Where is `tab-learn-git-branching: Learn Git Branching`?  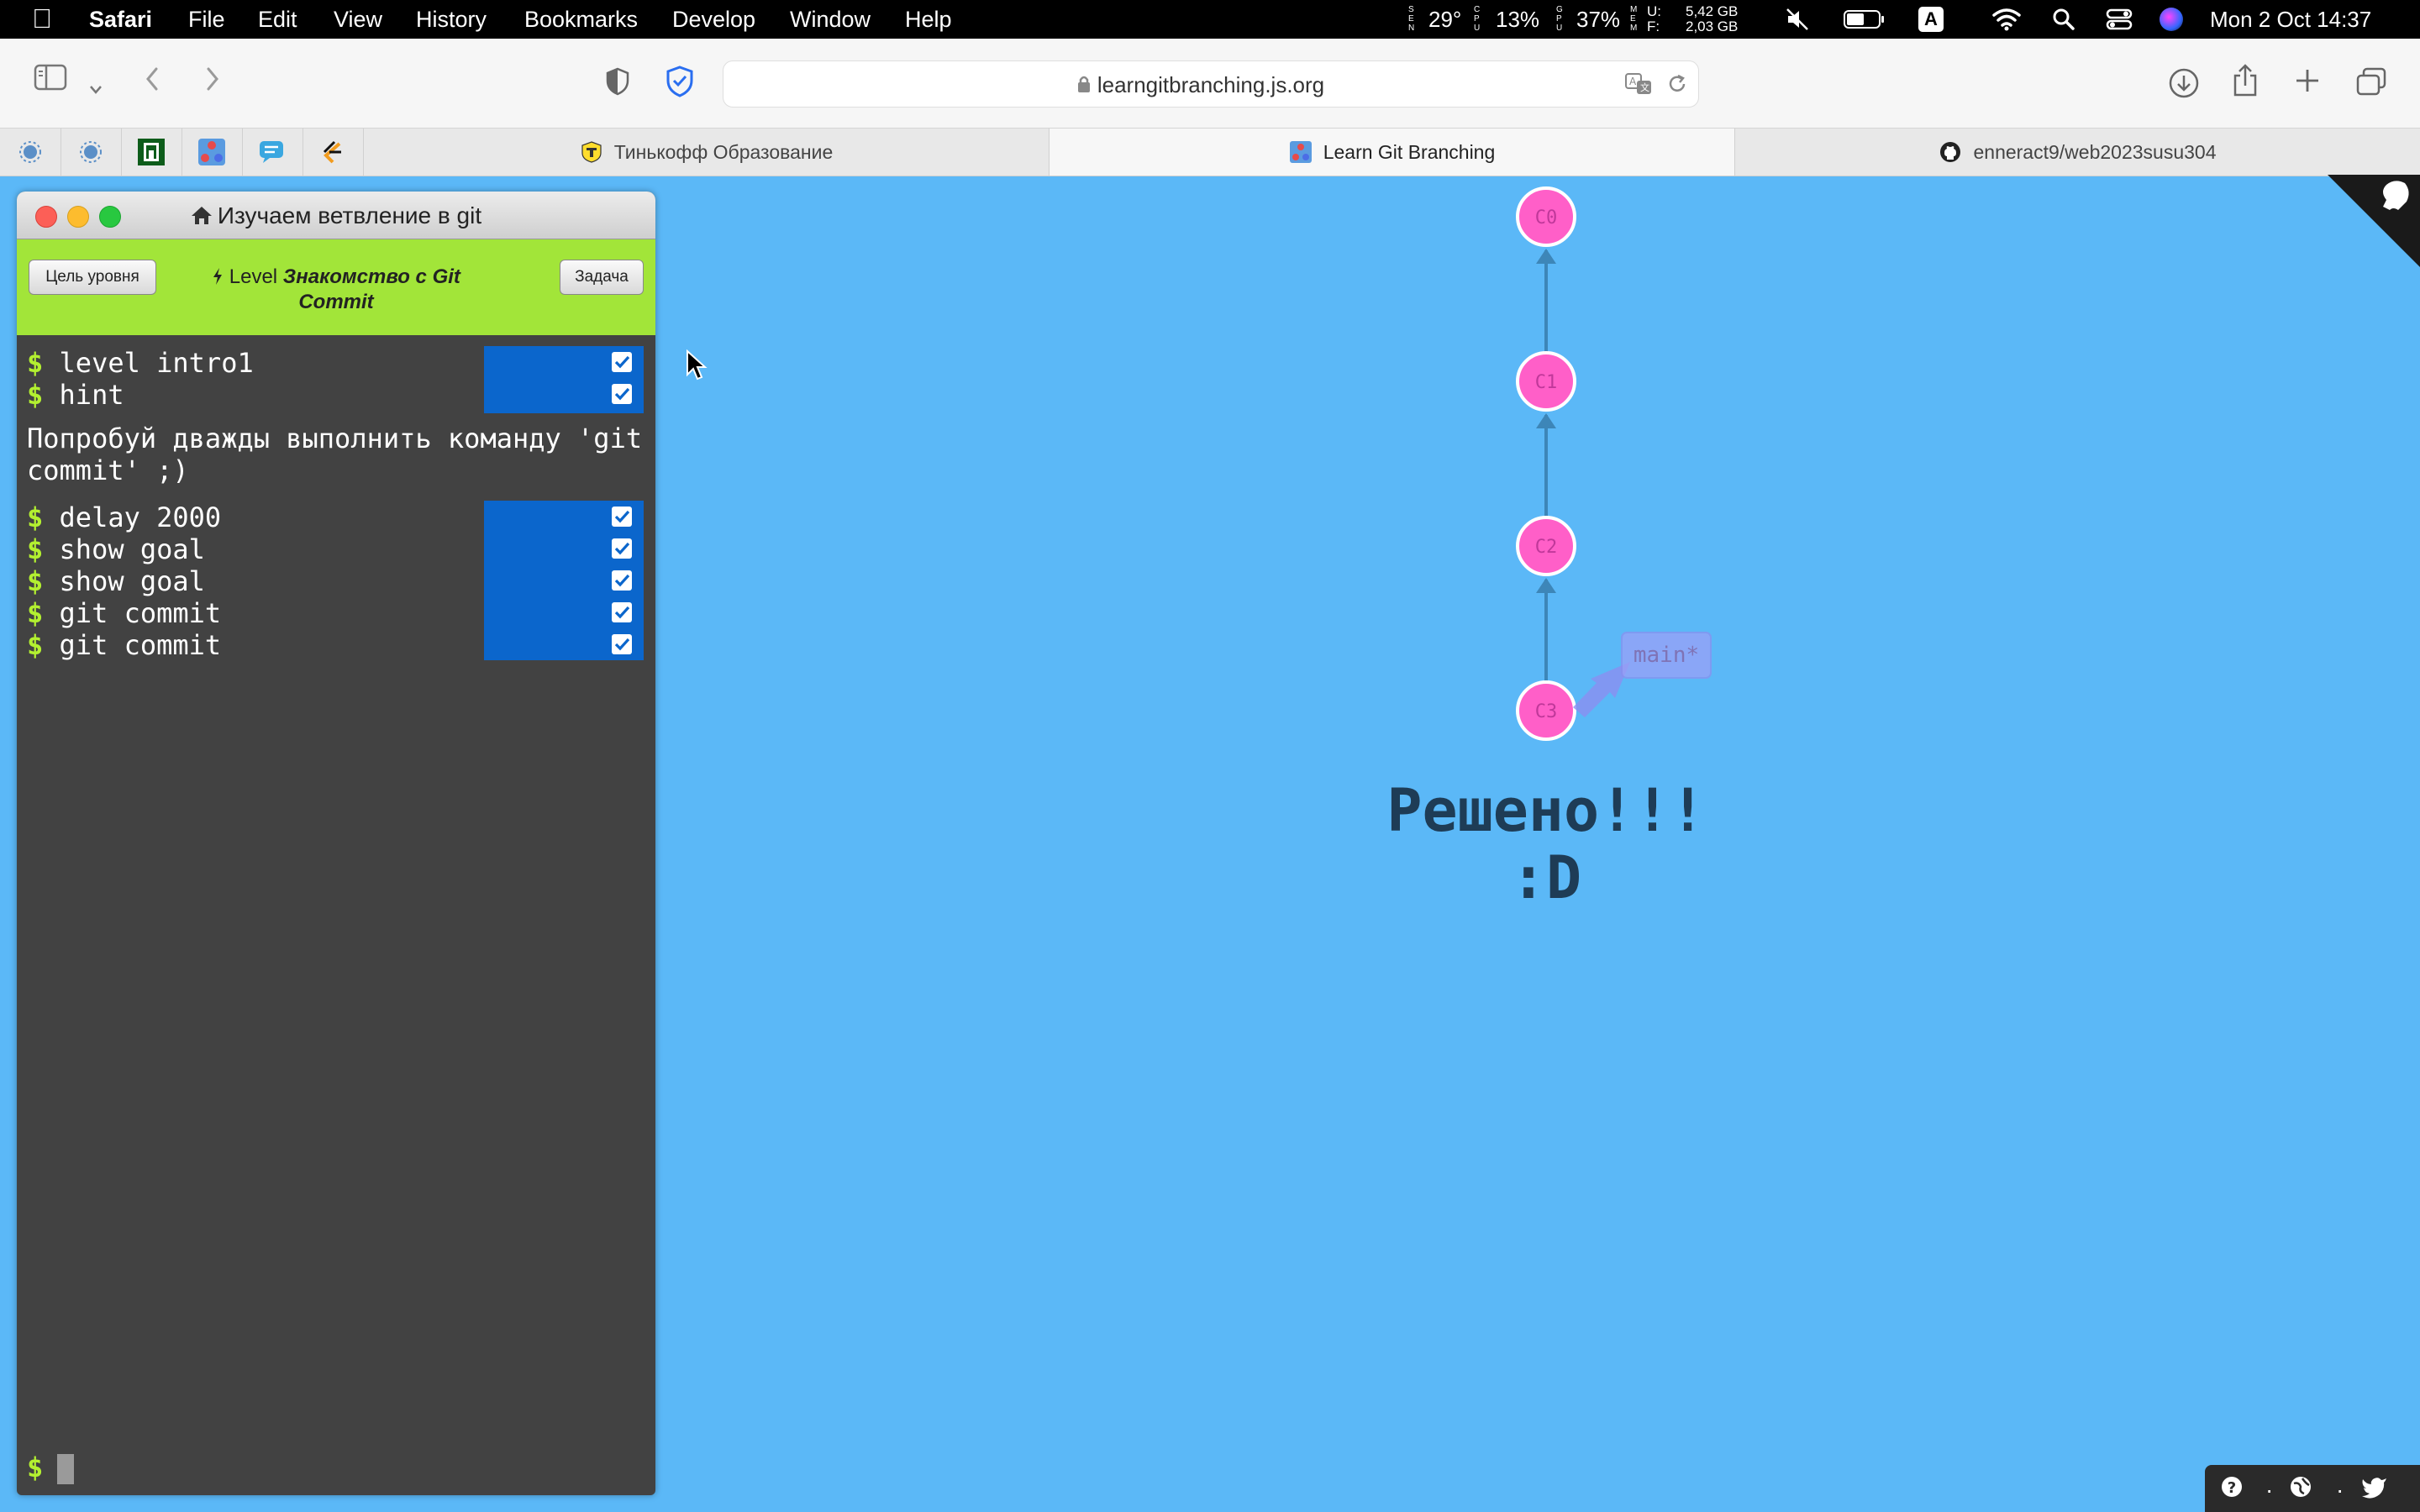 tab-learn-git-branching: Learn Git Branching is located at coordinates (1392, 152).